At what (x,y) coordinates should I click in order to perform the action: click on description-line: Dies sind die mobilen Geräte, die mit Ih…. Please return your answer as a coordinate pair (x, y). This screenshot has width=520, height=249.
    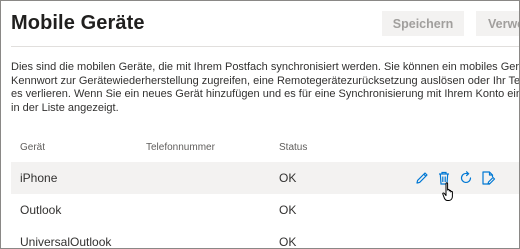
    Looking at the image, I should click on (265, 67).